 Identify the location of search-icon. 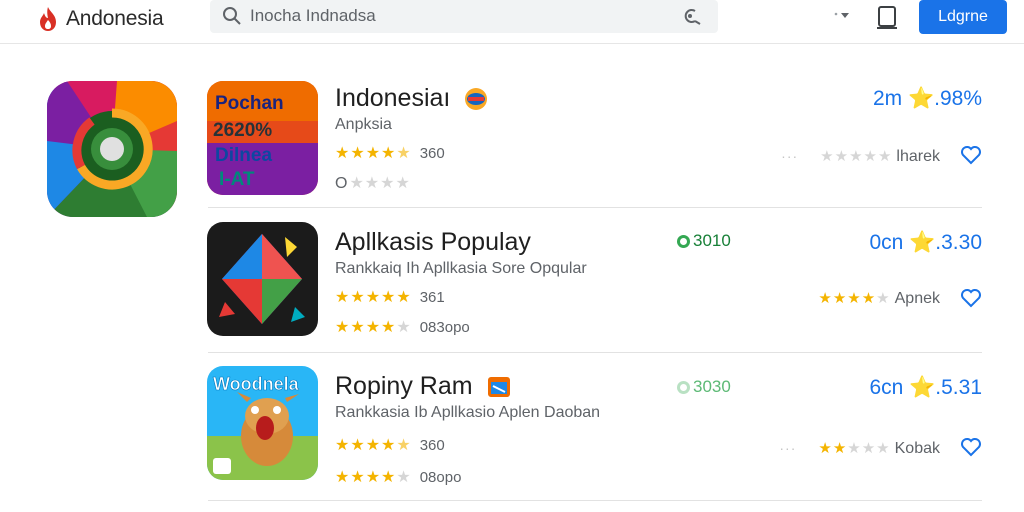
(232, 16).